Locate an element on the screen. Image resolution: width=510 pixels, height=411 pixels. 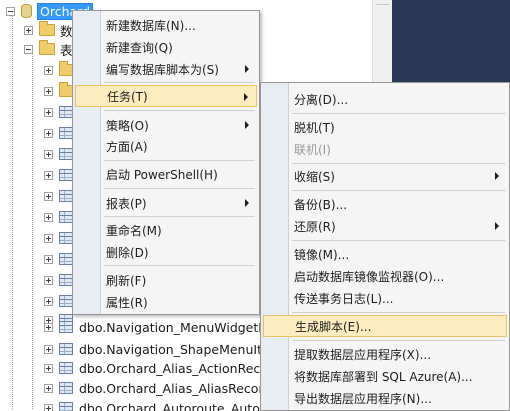
menu-item-delete: 删除(D) is located at coordinates (166, 252).